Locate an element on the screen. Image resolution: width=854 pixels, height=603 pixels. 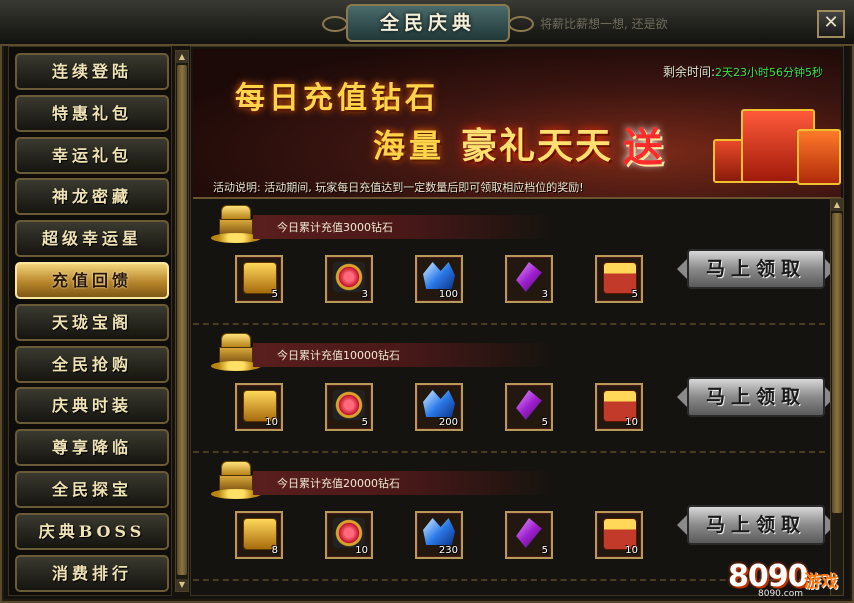
sidebar-item: 尊享降临 is located at coordinates (92, 448).